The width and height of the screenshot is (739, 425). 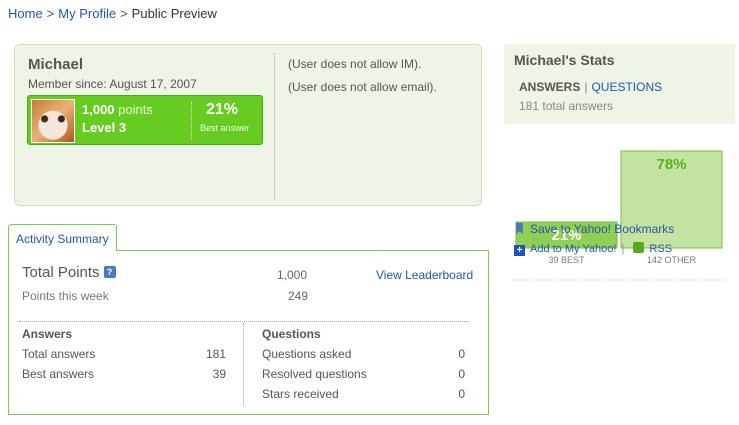 I want to click on total-answers-label: Total answers, so click(x=59, y=354).